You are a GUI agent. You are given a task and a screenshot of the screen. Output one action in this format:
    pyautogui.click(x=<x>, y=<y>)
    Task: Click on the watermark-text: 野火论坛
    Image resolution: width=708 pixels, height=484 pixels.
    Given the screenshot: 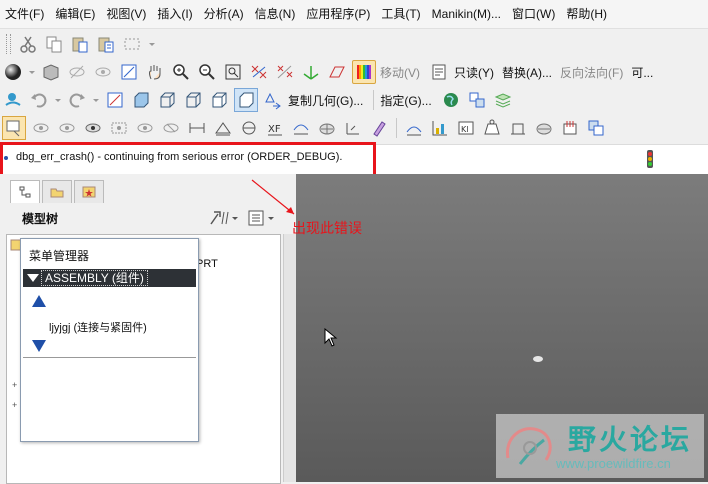 What is the action you would take?
    pyautogui.click(x=630, y=439)
    